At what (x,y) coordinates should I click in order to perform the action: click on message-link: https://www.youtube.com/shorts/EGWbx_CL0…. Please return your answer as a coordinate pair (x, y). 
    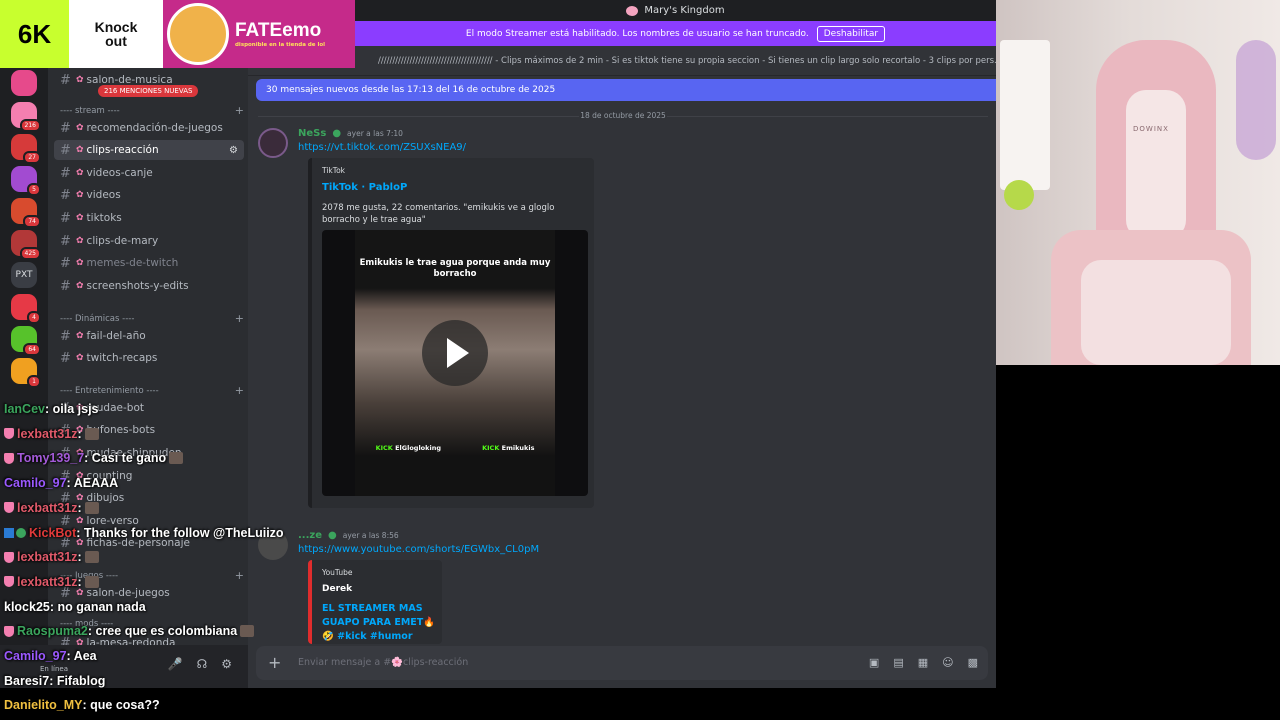
    Looking at the image, I should click on (418, 549).